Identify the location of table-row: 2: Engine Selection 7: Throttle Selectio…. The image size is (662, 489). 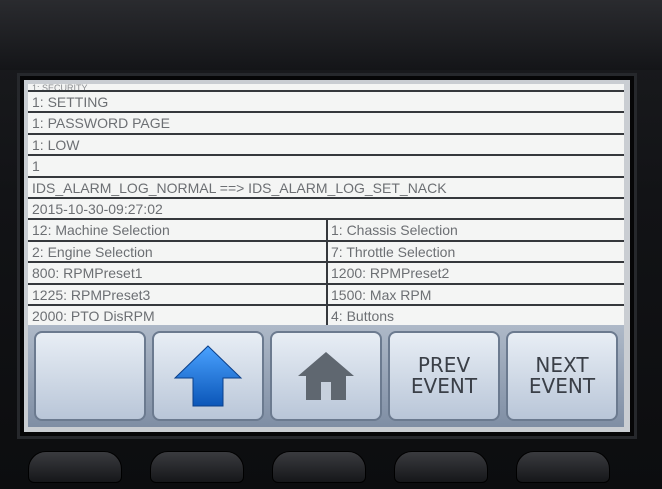
(326, 252).